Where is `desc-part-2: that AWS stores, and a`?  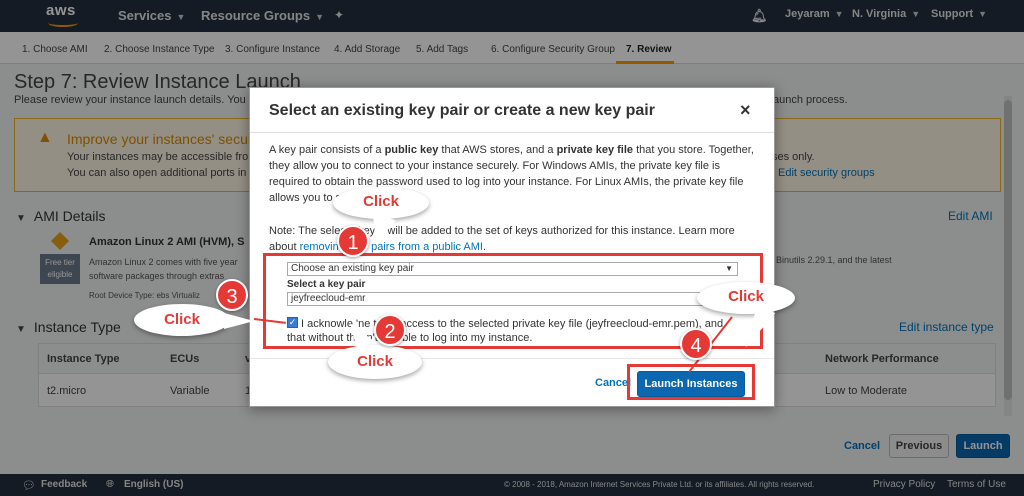 desc-part-2: that AWS stores, and a is located at coordinates (497, 150).